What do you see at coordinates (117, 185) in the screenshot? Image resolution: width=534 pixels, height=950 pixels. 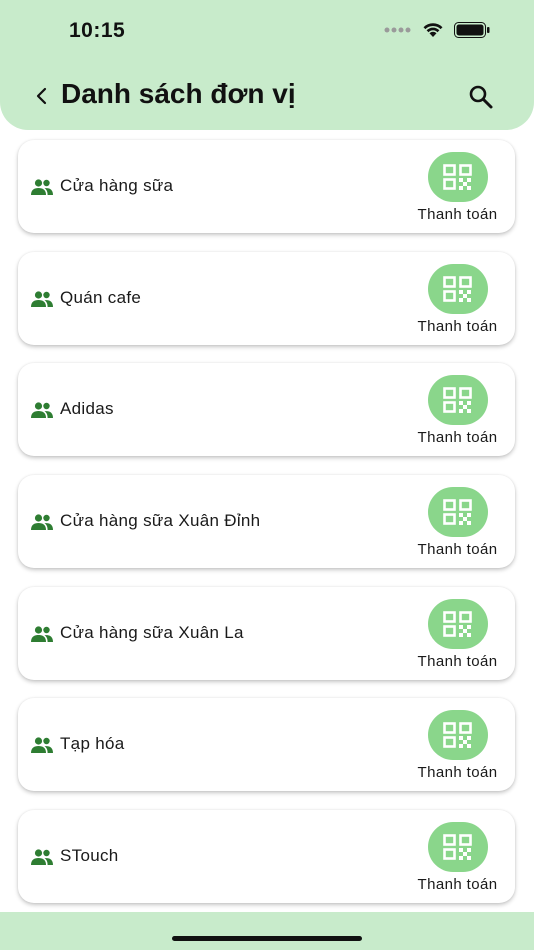 I see `unit-name: Cửa hàng sữa` at bounding box center [117, 185].